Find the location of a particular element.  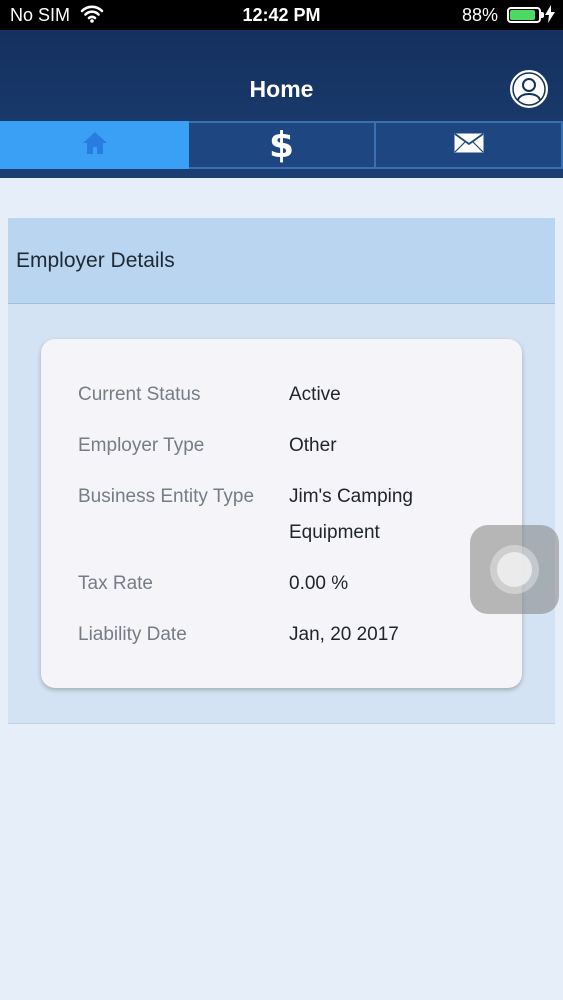

detail-value: Active is located at coordinates (315, 394).